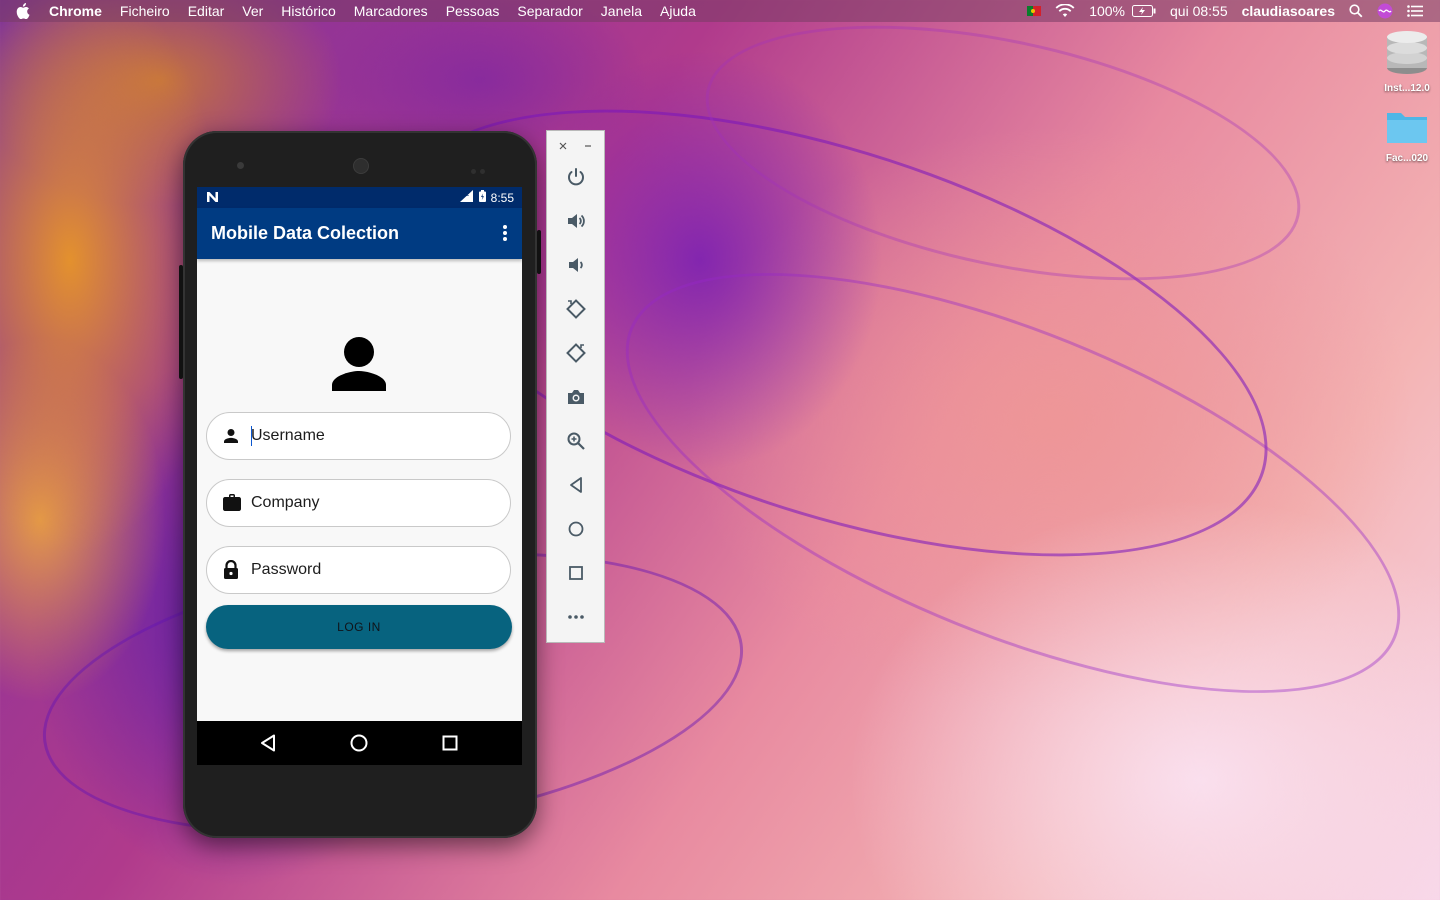 The image size is (1440, 900). Describe the element at coordinates (358, 570) in the screenshot. I see `password-field: Password` at that location.